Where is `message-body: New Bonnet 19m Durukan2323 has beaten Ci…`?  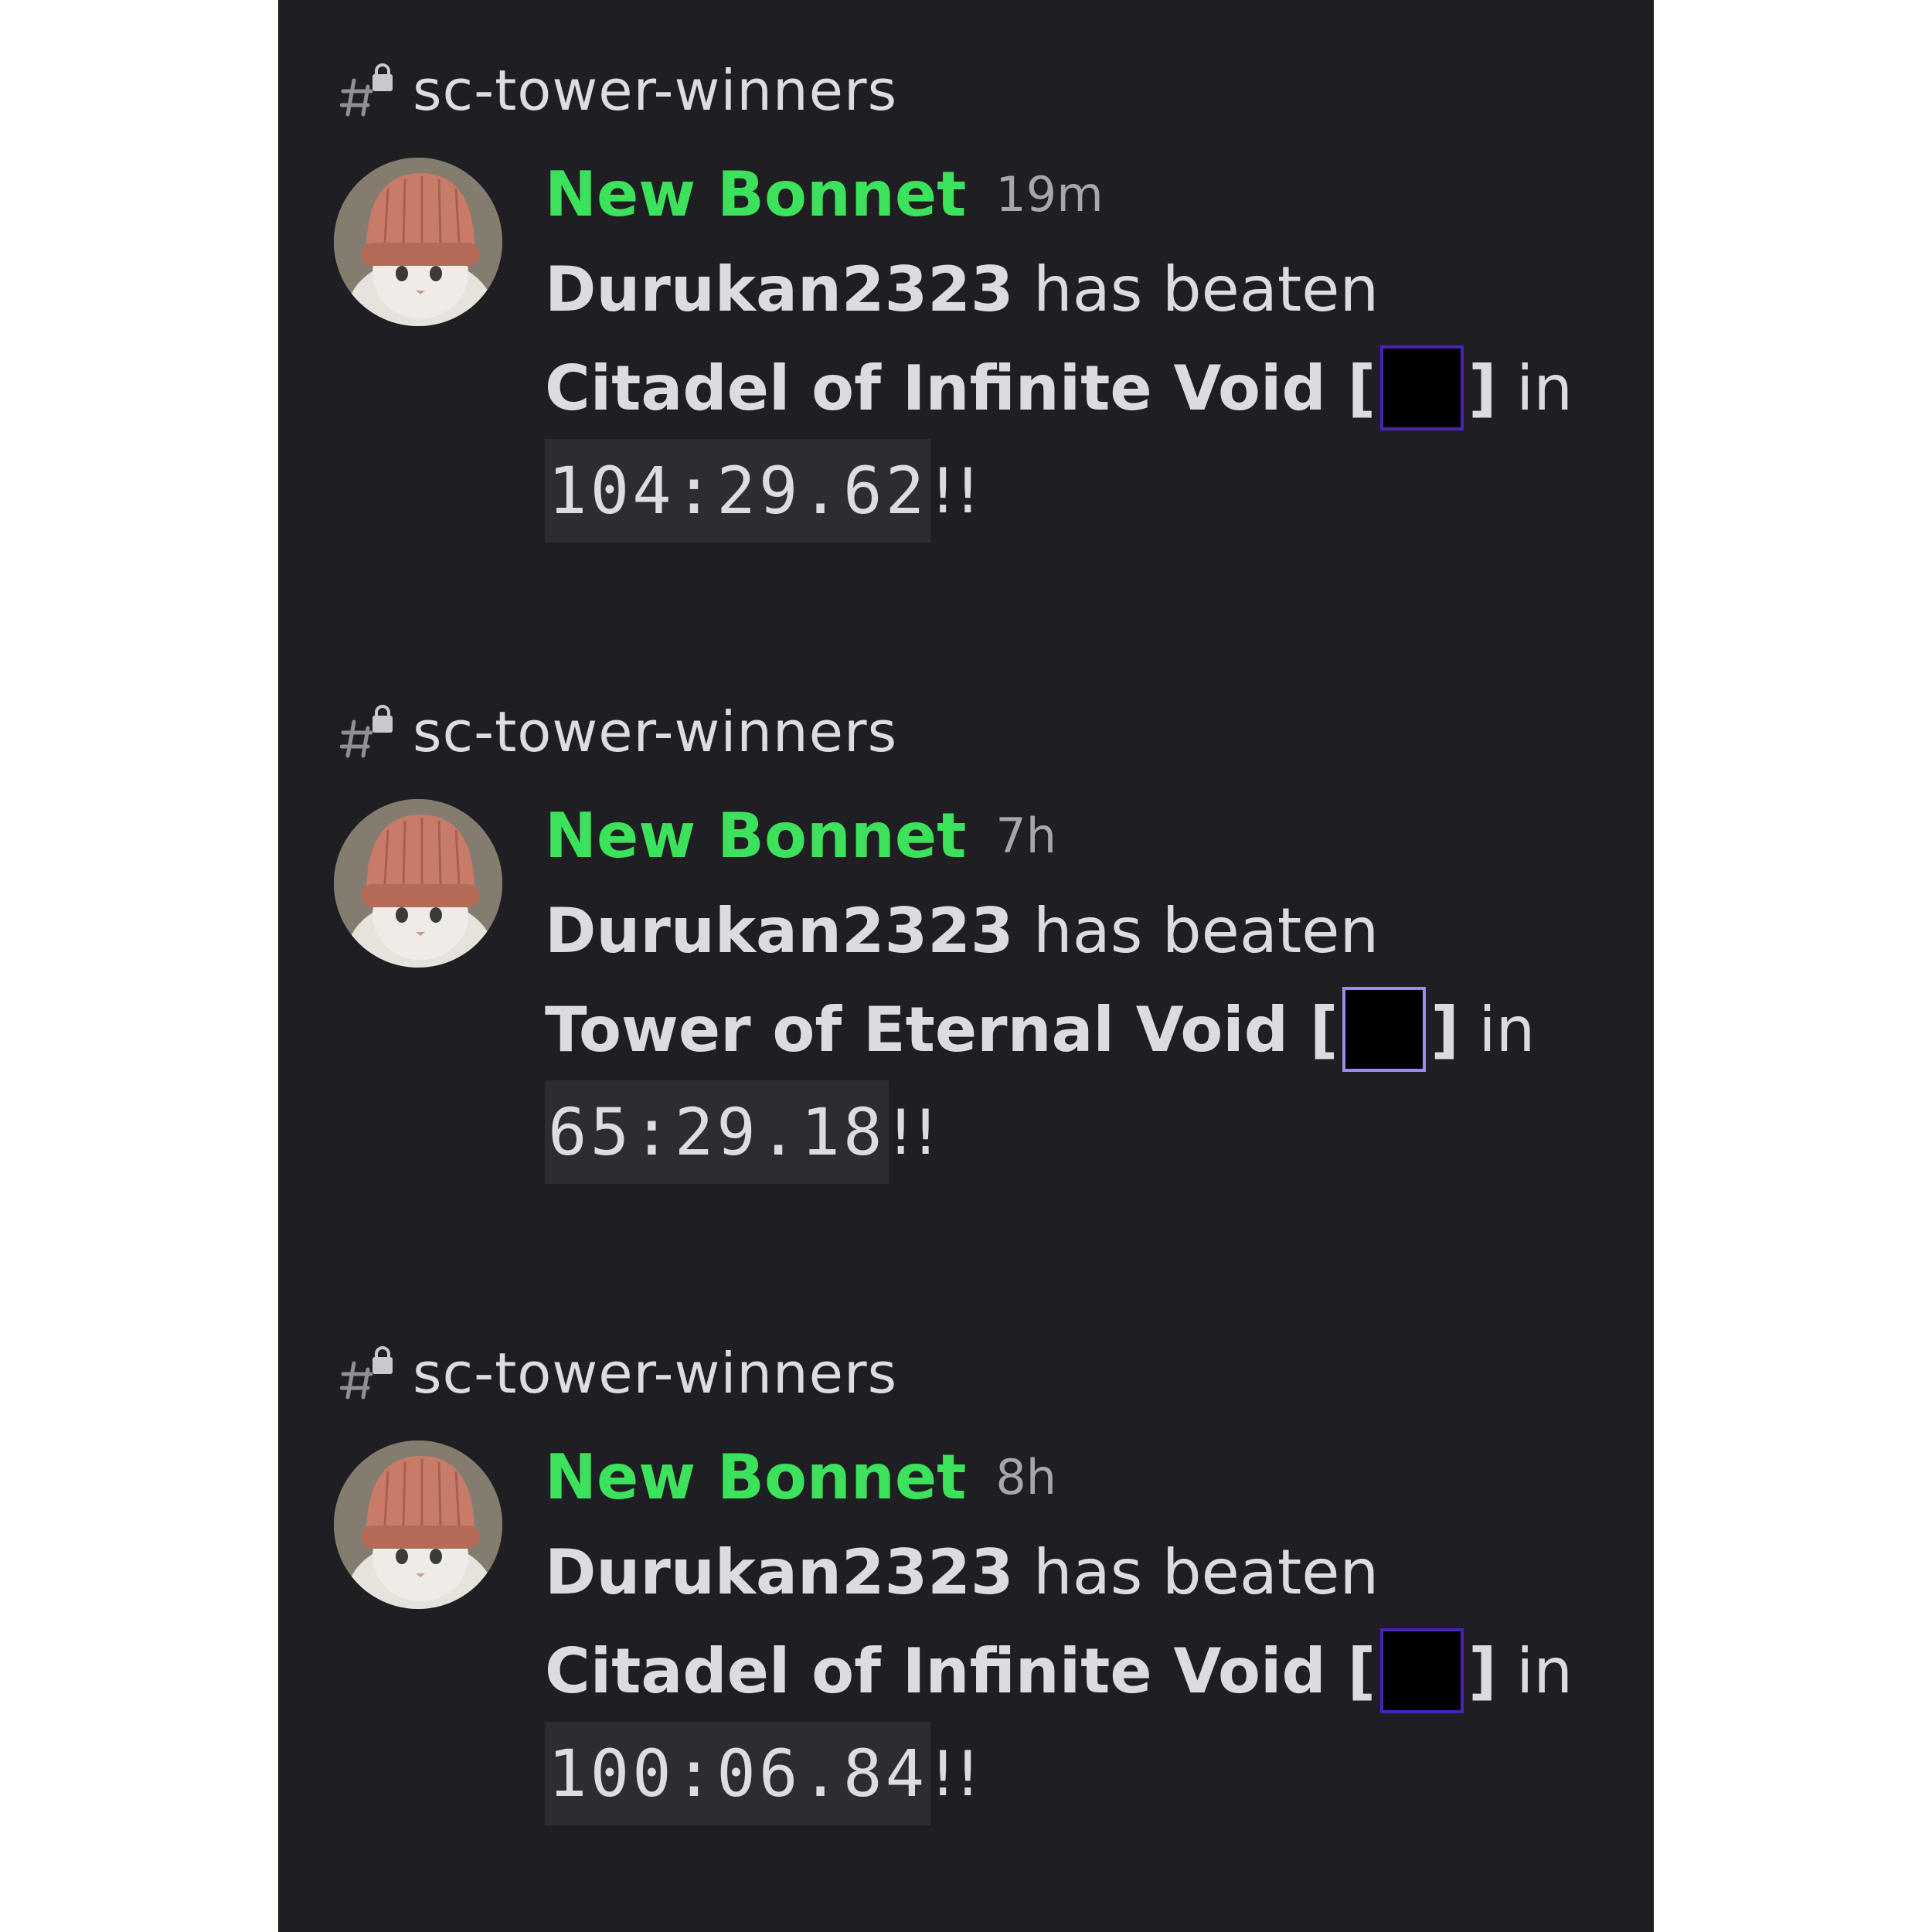 message-body: New Bonnet 19m Durukan2323 has beaten Ci… is located at coordinates (1086, 346).